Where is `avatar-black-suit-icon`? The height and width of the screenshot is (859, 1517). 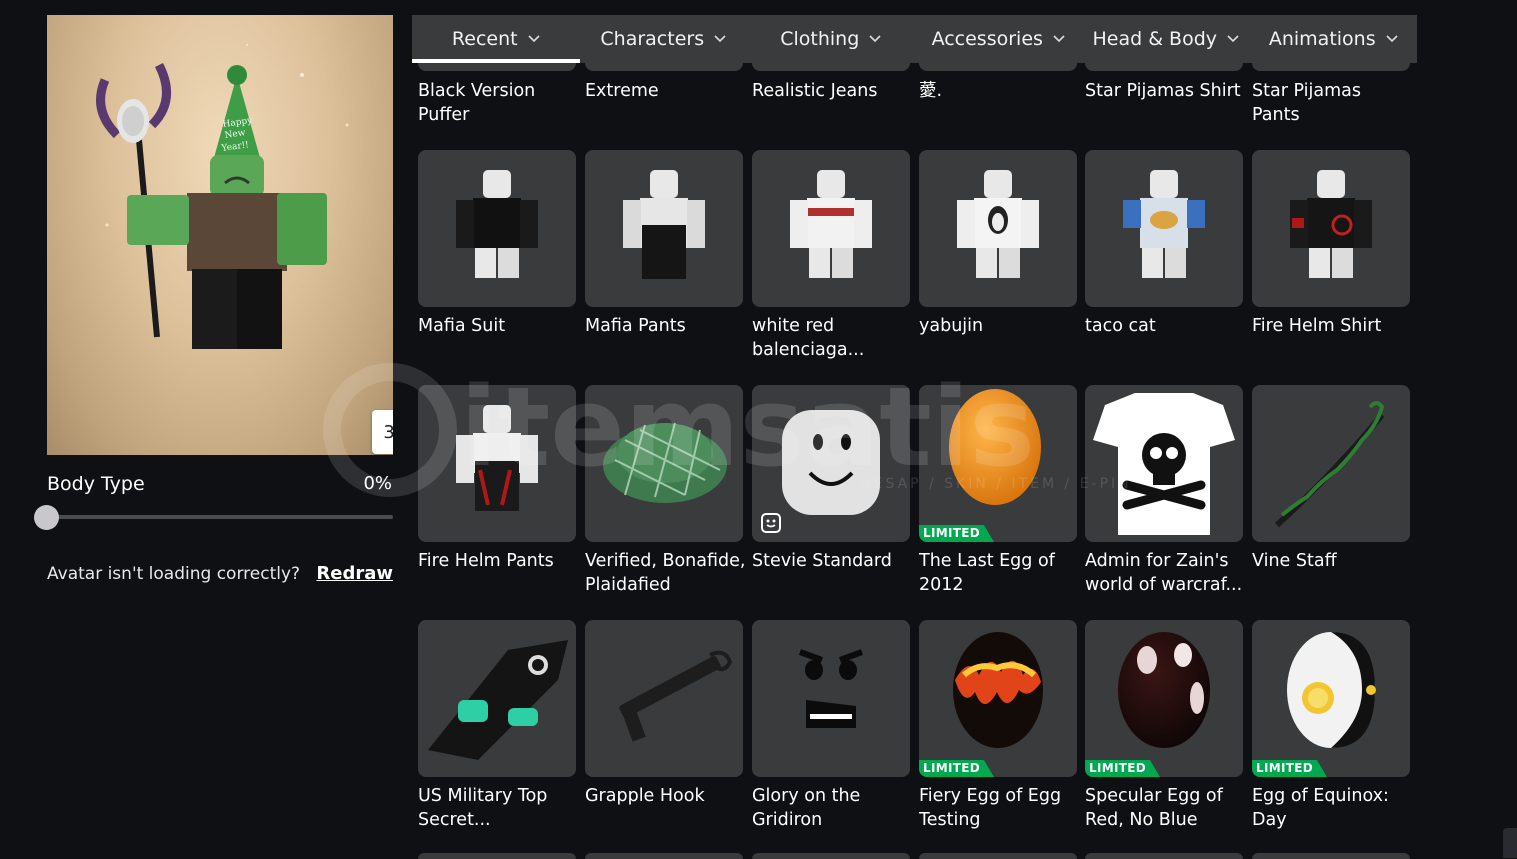 avatar-black-suit-icon is located at coordinates (497, 224).